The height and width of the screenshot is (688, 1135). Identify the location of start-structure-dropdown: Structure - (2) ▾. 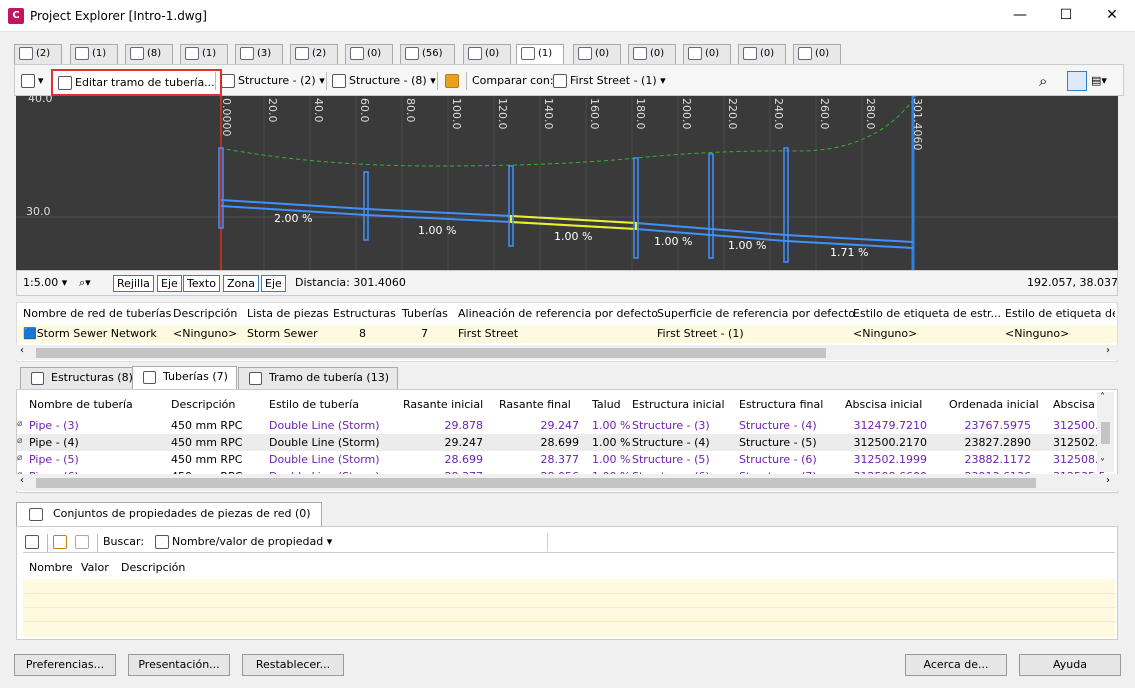
(273, 81).